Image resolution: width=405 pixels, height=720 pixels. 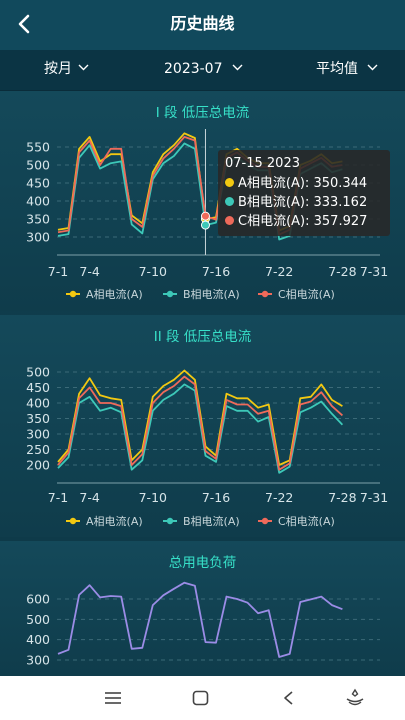 What do you see at coordinates (200, 619) in the screenshot?
I see `series-line-load` at bounding box center [200, 619].